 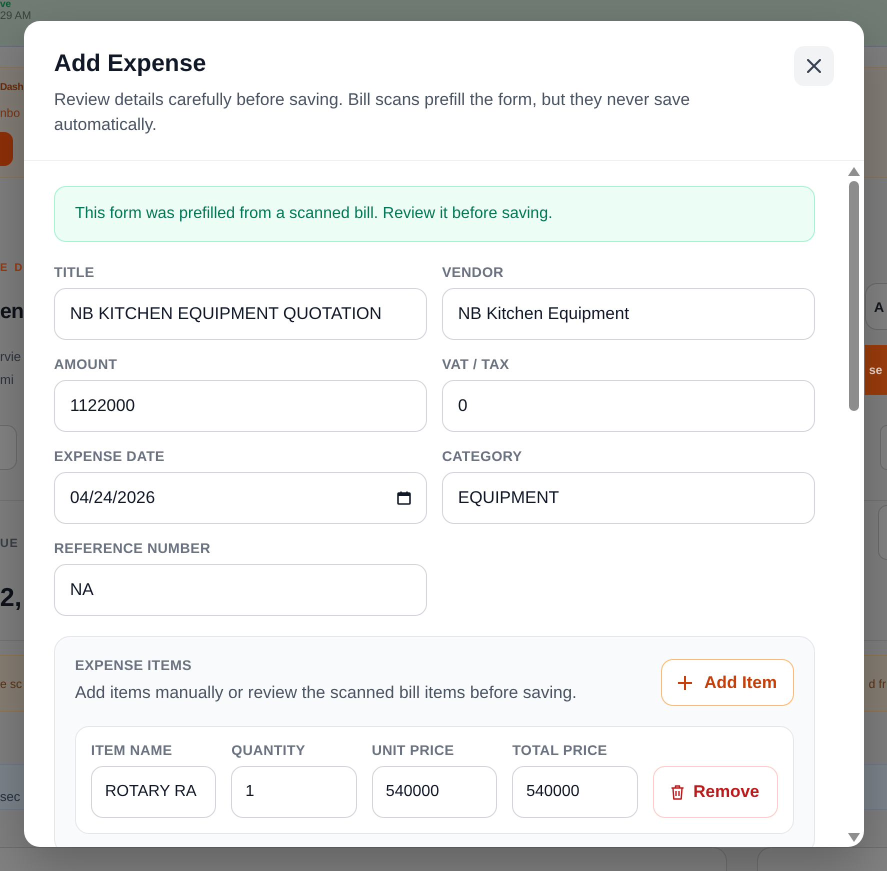 What do you see at coordinates (240, 406) in the screenshot?
I see `text-field: 1122000` at bounding box center [240, 406].